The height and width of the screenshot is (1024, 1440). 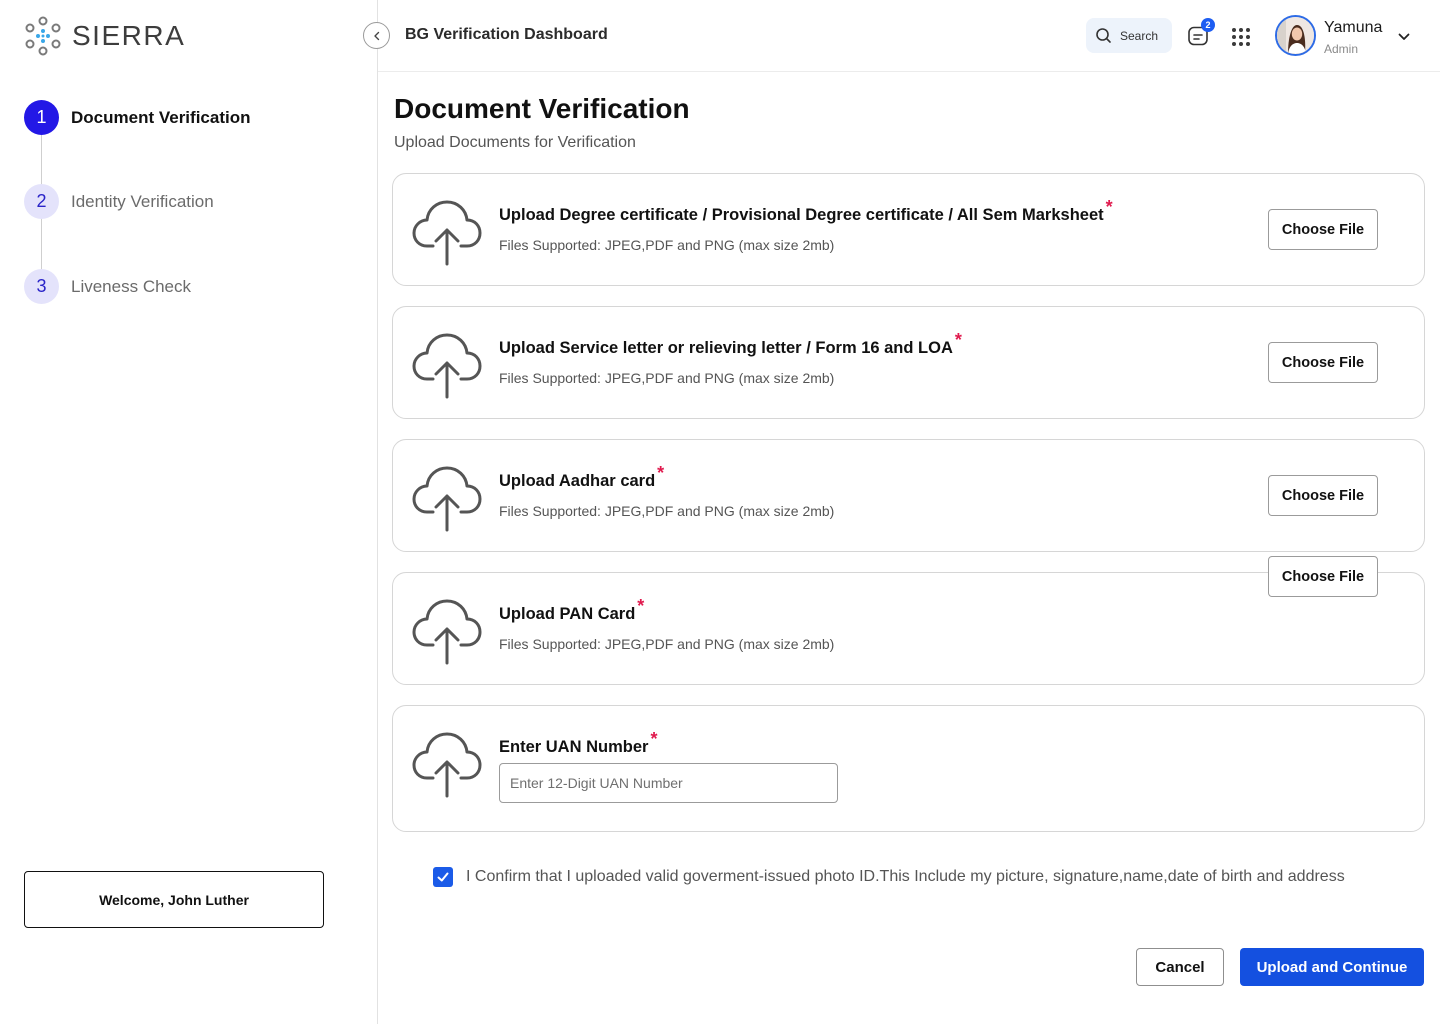 I want to click on page-title: Document Verification, so click(x=542, y=108).